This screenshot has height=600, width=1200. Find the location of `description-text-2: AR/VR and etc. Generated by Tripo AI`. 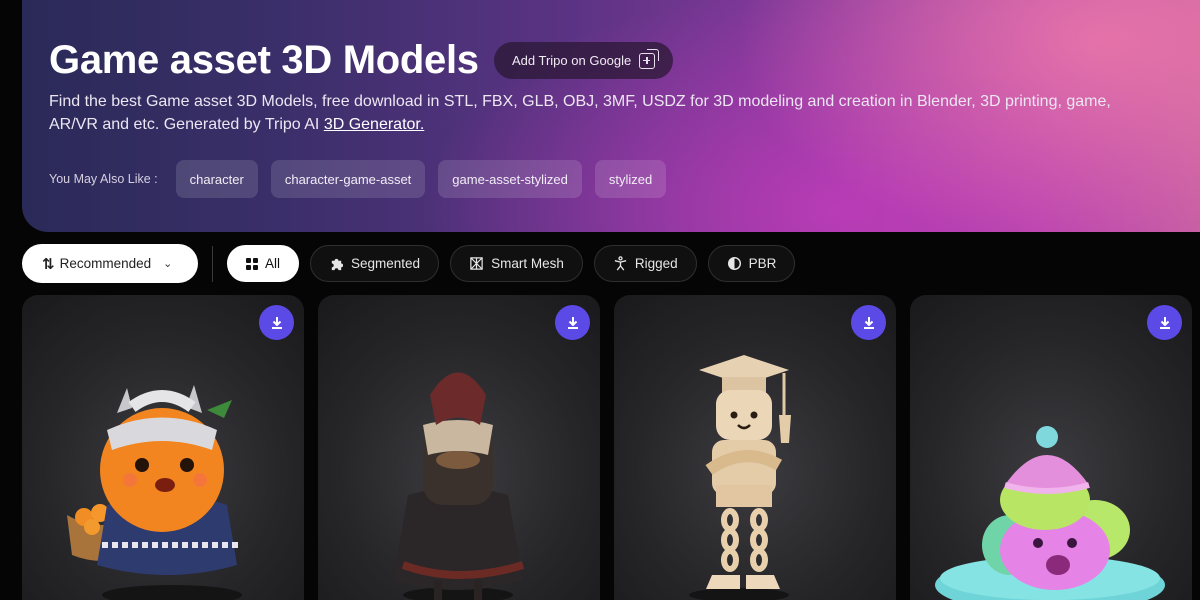

description-text-2: AR/VR and etc. Generated by Tripo AI is located at coordinates (186, 124).